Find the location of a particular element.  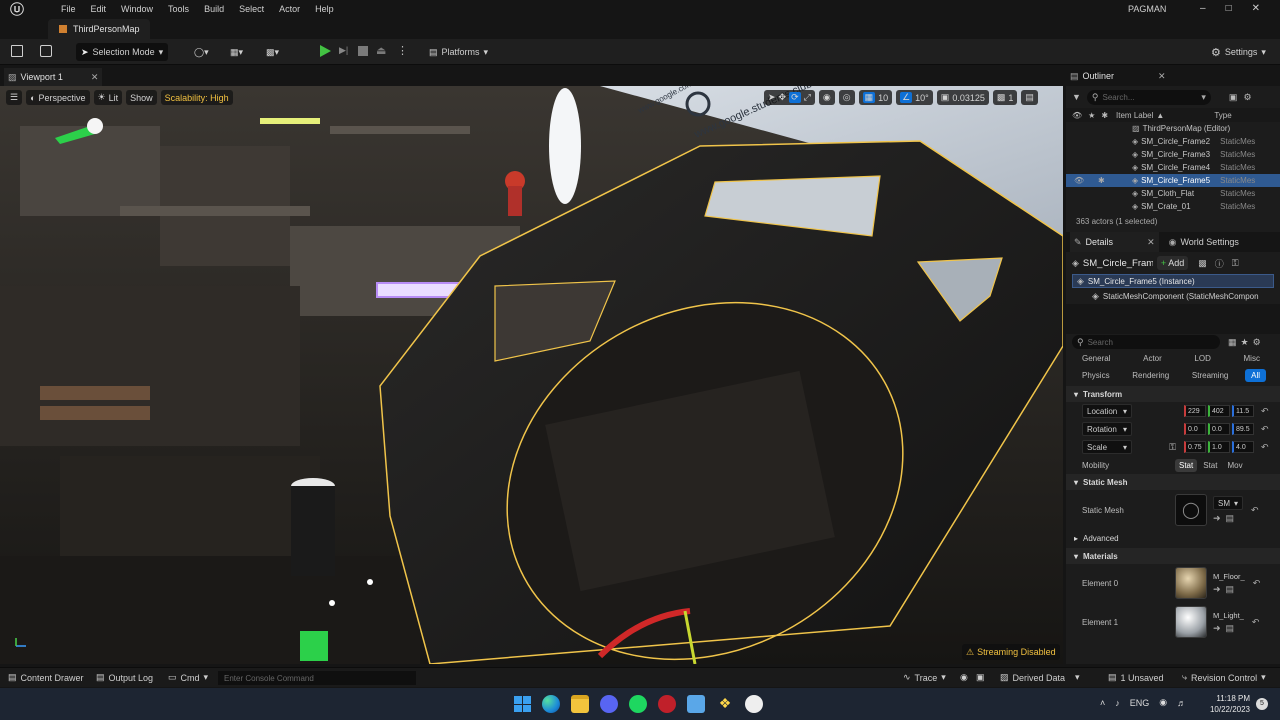

discord-icon is located at coordinates (609, 704).